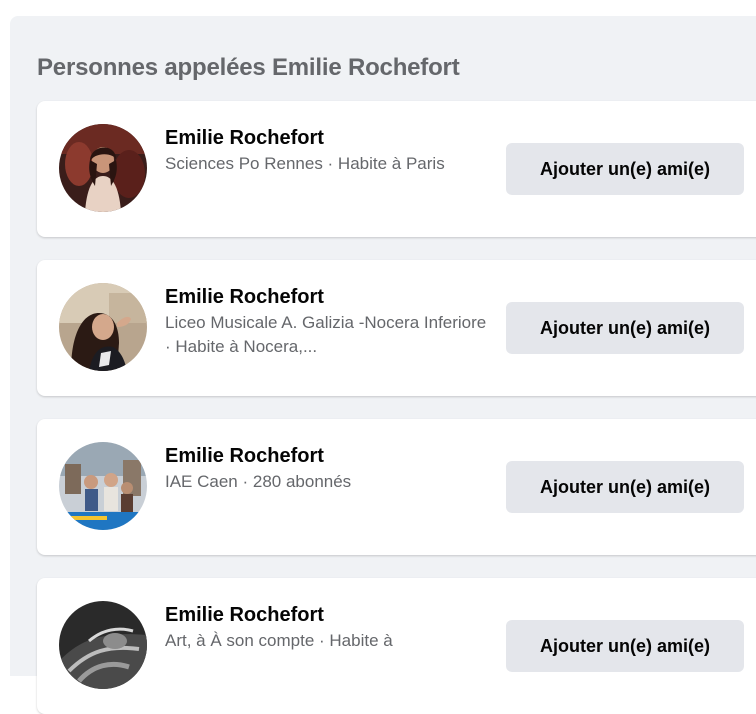  I want to click on person-details: IAE Caen · 280 abonnés, so click(258, 481).